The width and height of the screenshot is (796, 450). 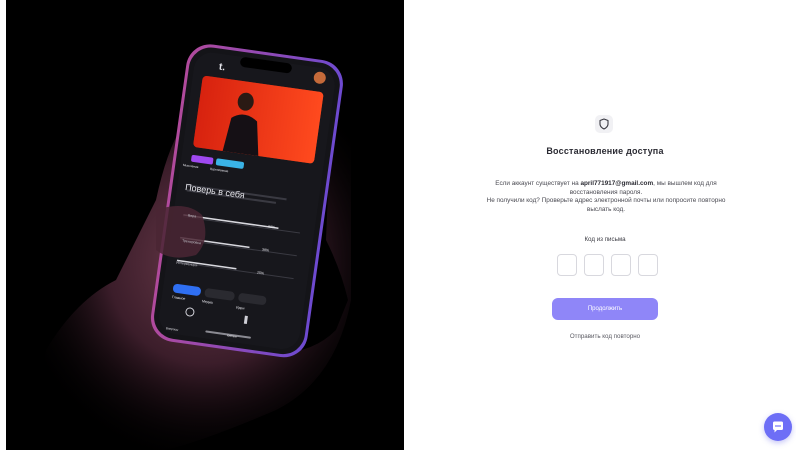 What do you see at coordinates (192, 216) in the screenshot?
I see `row-1-label: Вера` at bounding box center [192, 216].